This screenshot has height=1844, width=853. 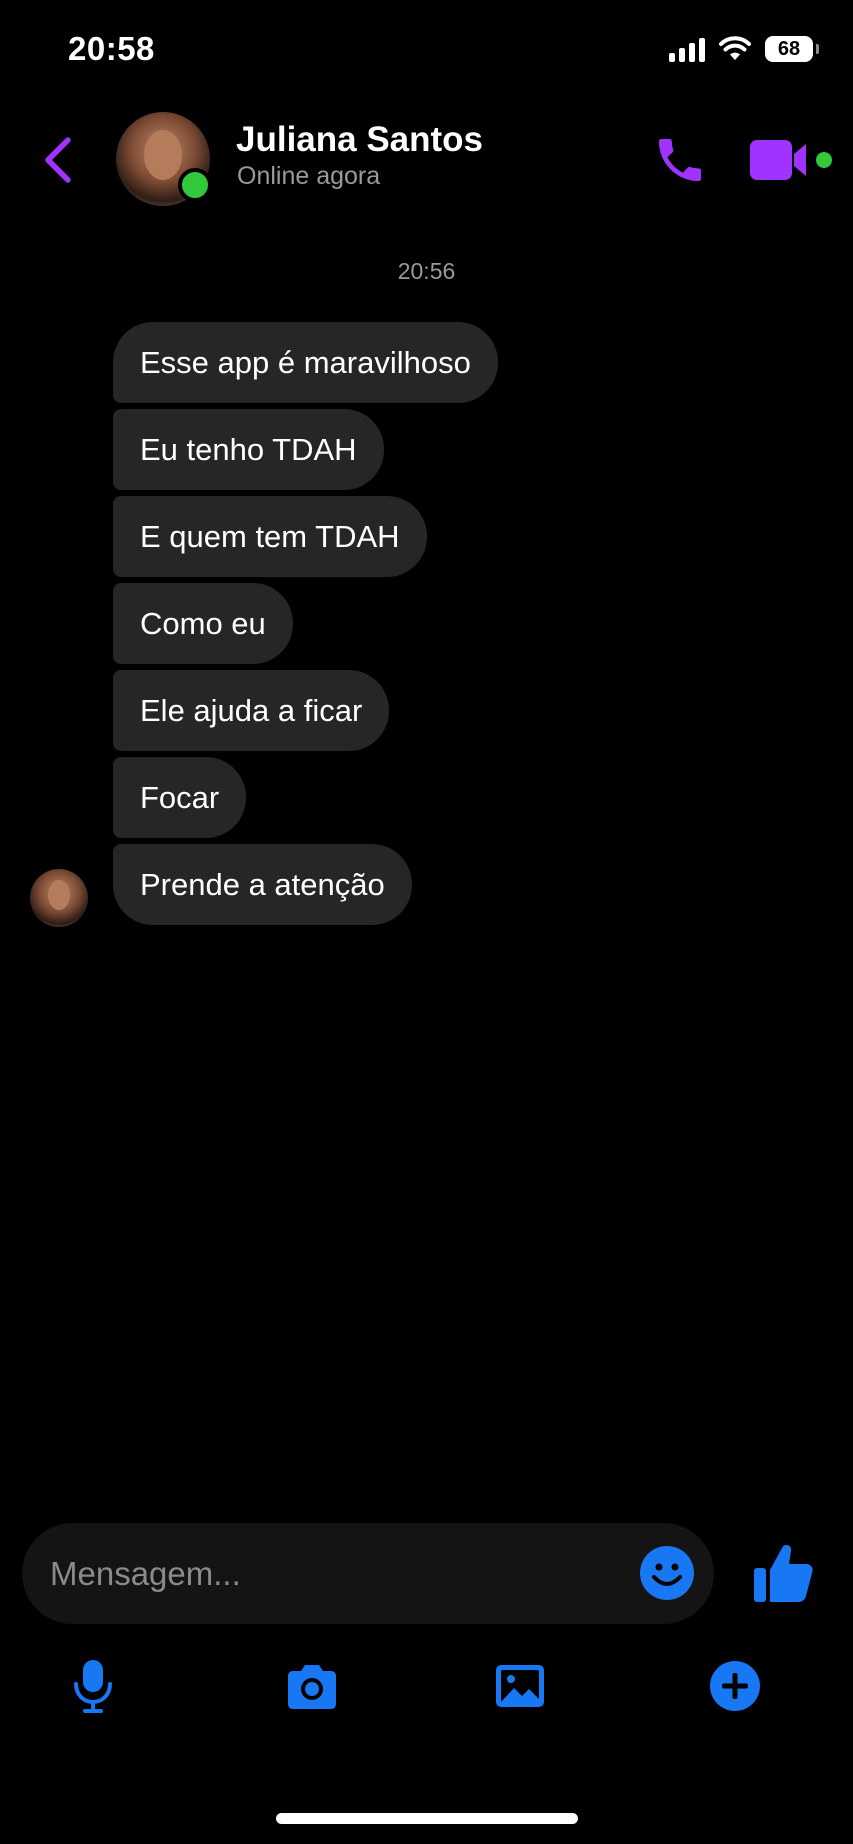 I want to click on online-status-dot, so click(x=195, y=185).